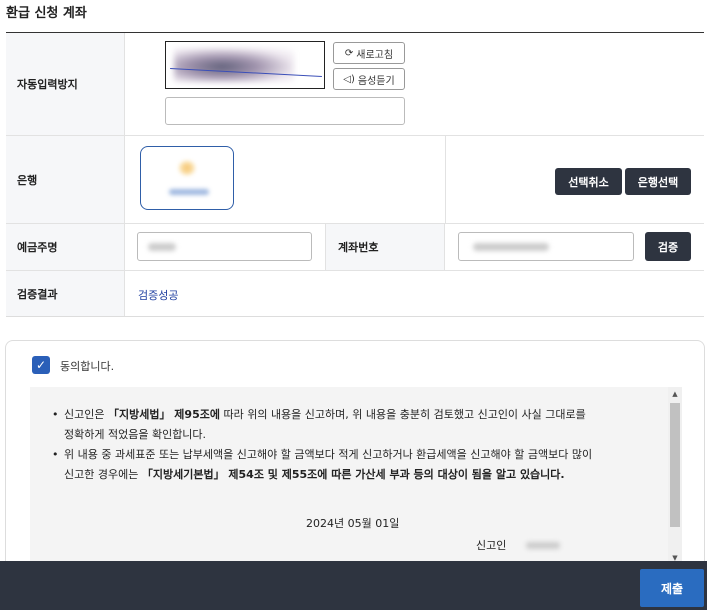 The image size is (707, 610). What do you see at coordinates (158, 295) in the screenshot?
I see `verification-result: 검증성공` at bounding box center [158, 295].